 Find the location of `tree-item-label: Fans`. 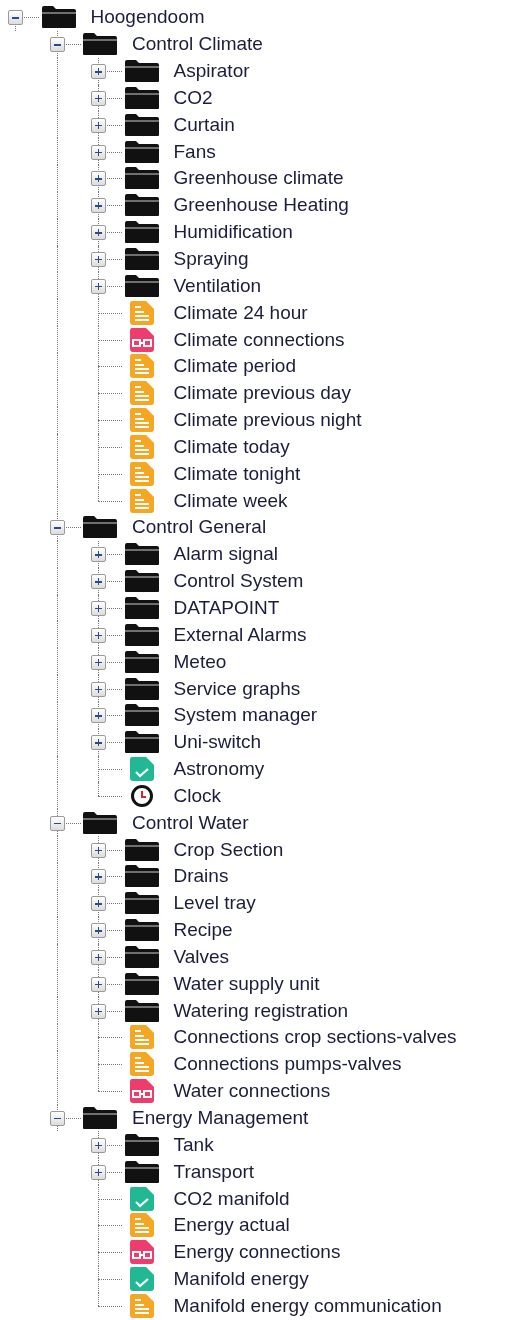

tree-item-label: Fans is located at coordinates (194, 151).